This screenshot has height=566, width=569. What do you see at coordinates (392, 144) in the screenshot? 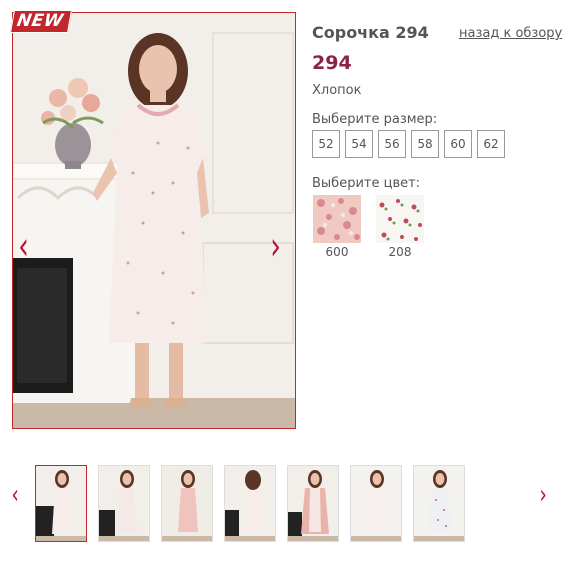
I see `size-option-56: 56` at bounding box center [392, 144].